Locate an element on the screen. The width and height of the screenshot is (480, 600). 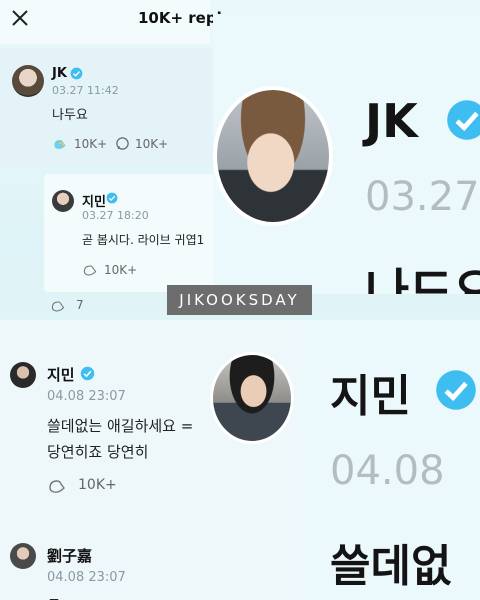
page-title: 10K+ repl is located at coordinates (180, 18).